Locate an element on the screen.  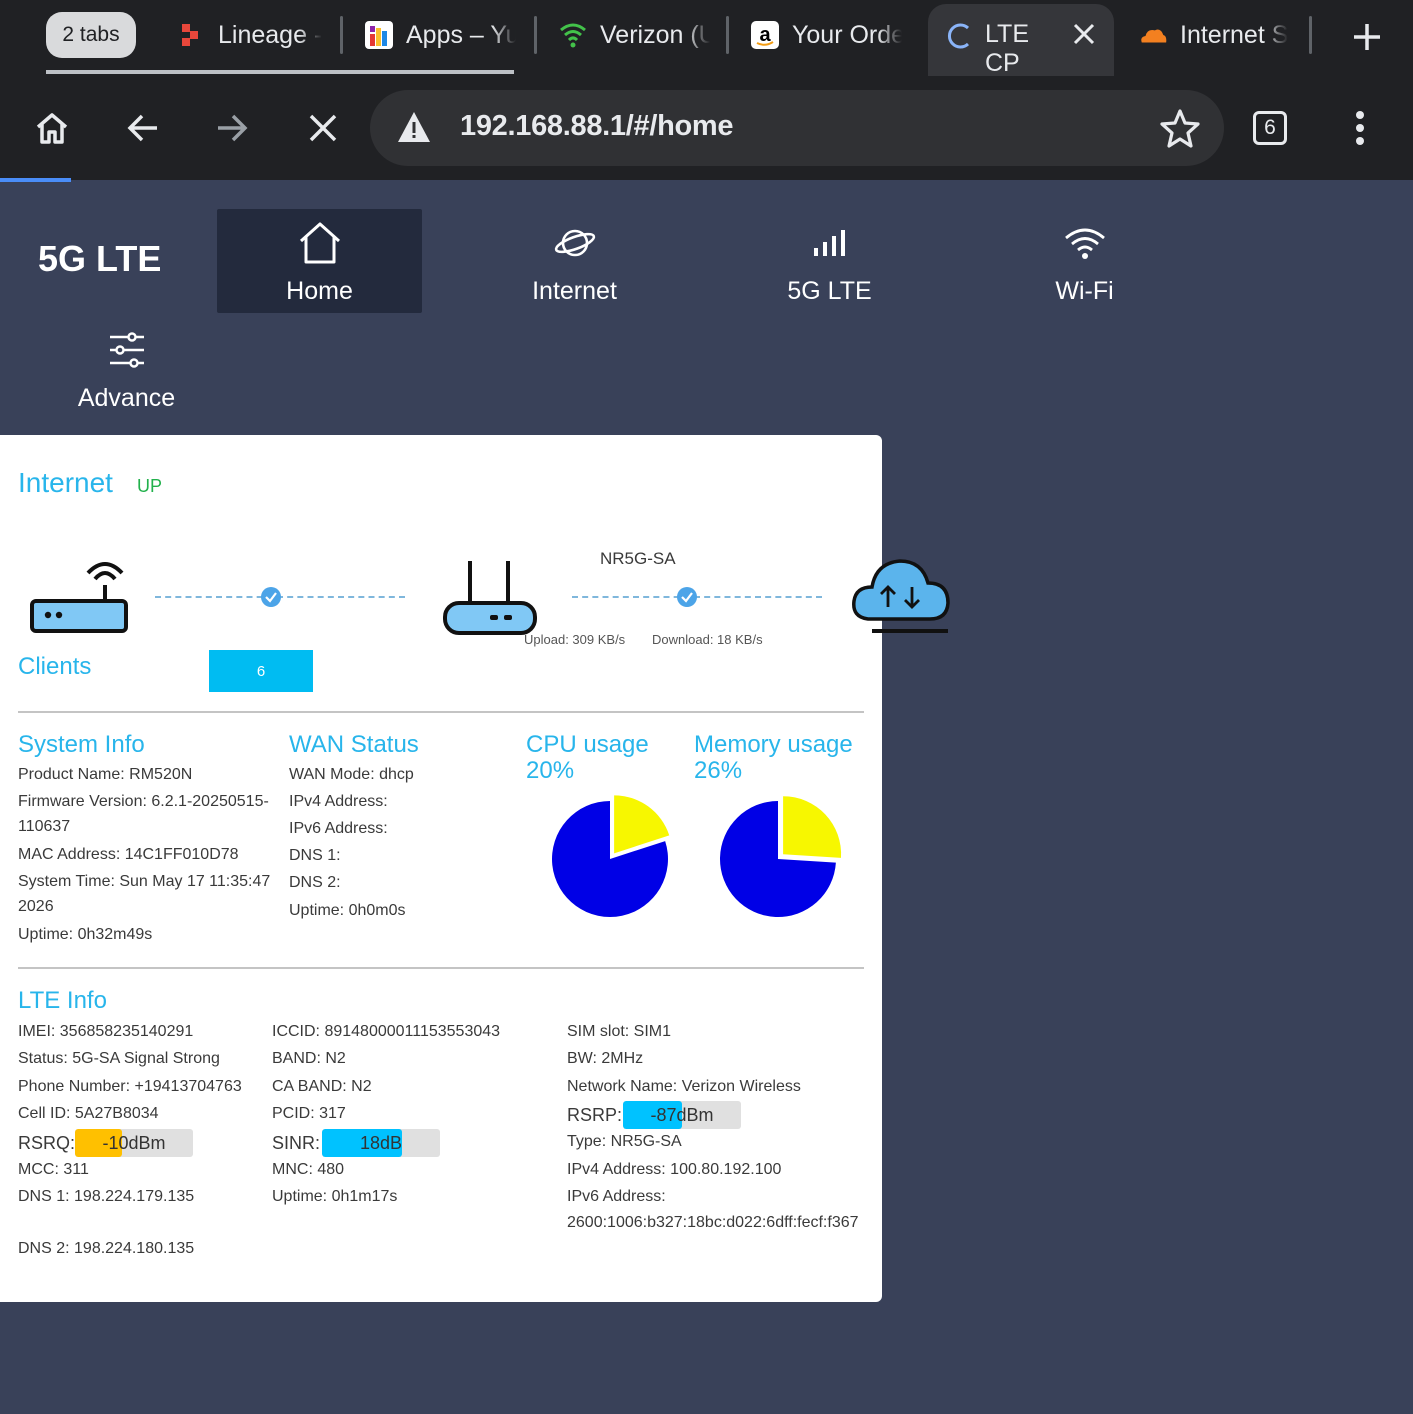
rsrp-meter: -87dBm is located at coordinates (682, 1115).